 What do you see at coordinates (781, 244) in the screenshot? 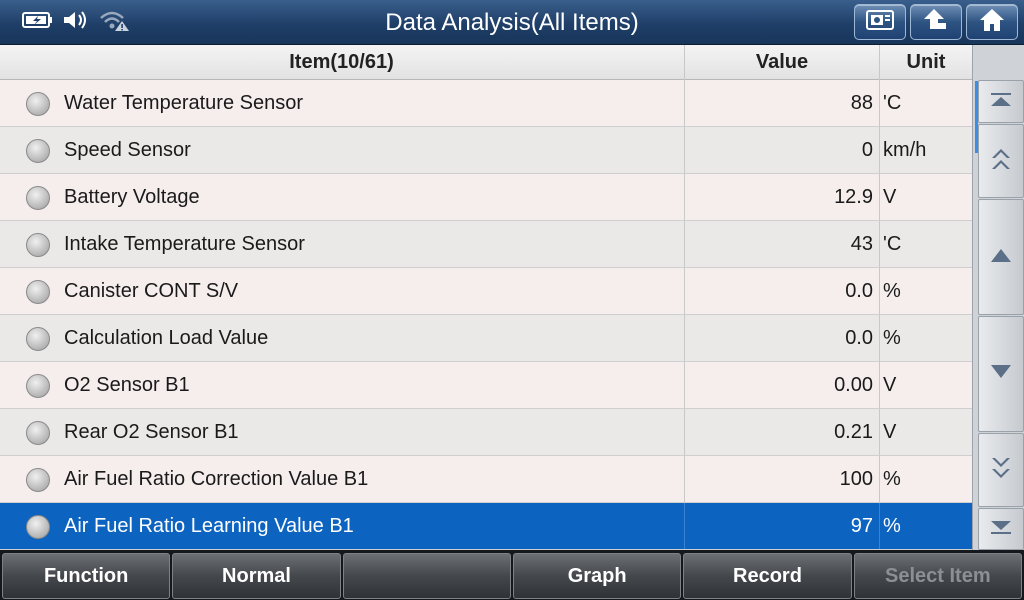
I see `row-value: 43` at bounding box center [781, 244].